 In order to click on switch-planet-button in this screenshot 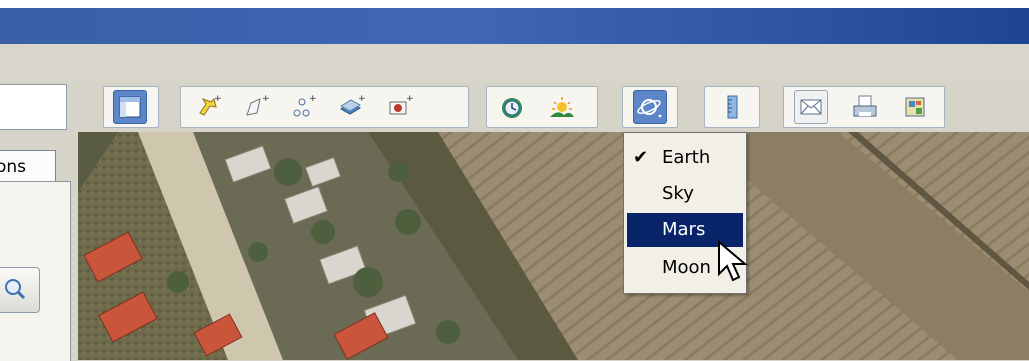, I will do `click(650, 107)`.